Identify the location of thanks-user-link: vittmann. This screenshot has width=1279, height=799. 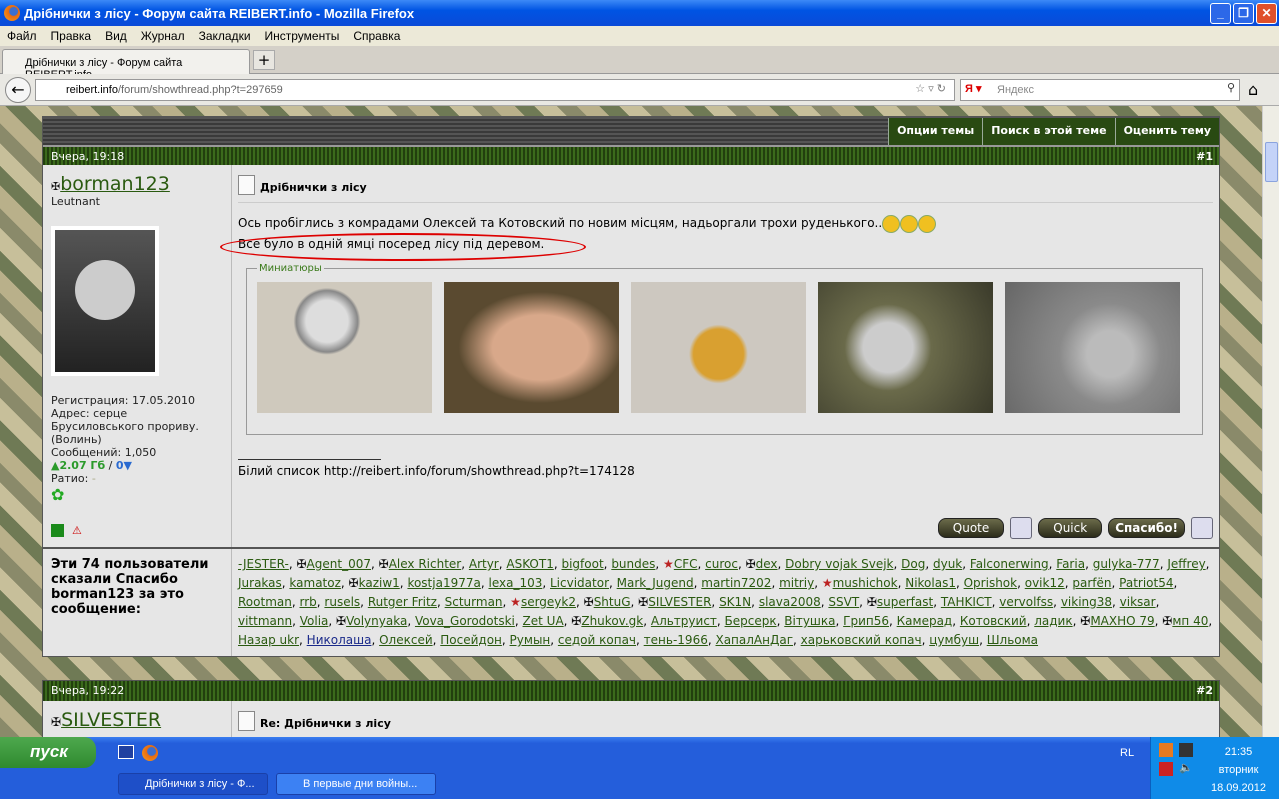
(265, 621).